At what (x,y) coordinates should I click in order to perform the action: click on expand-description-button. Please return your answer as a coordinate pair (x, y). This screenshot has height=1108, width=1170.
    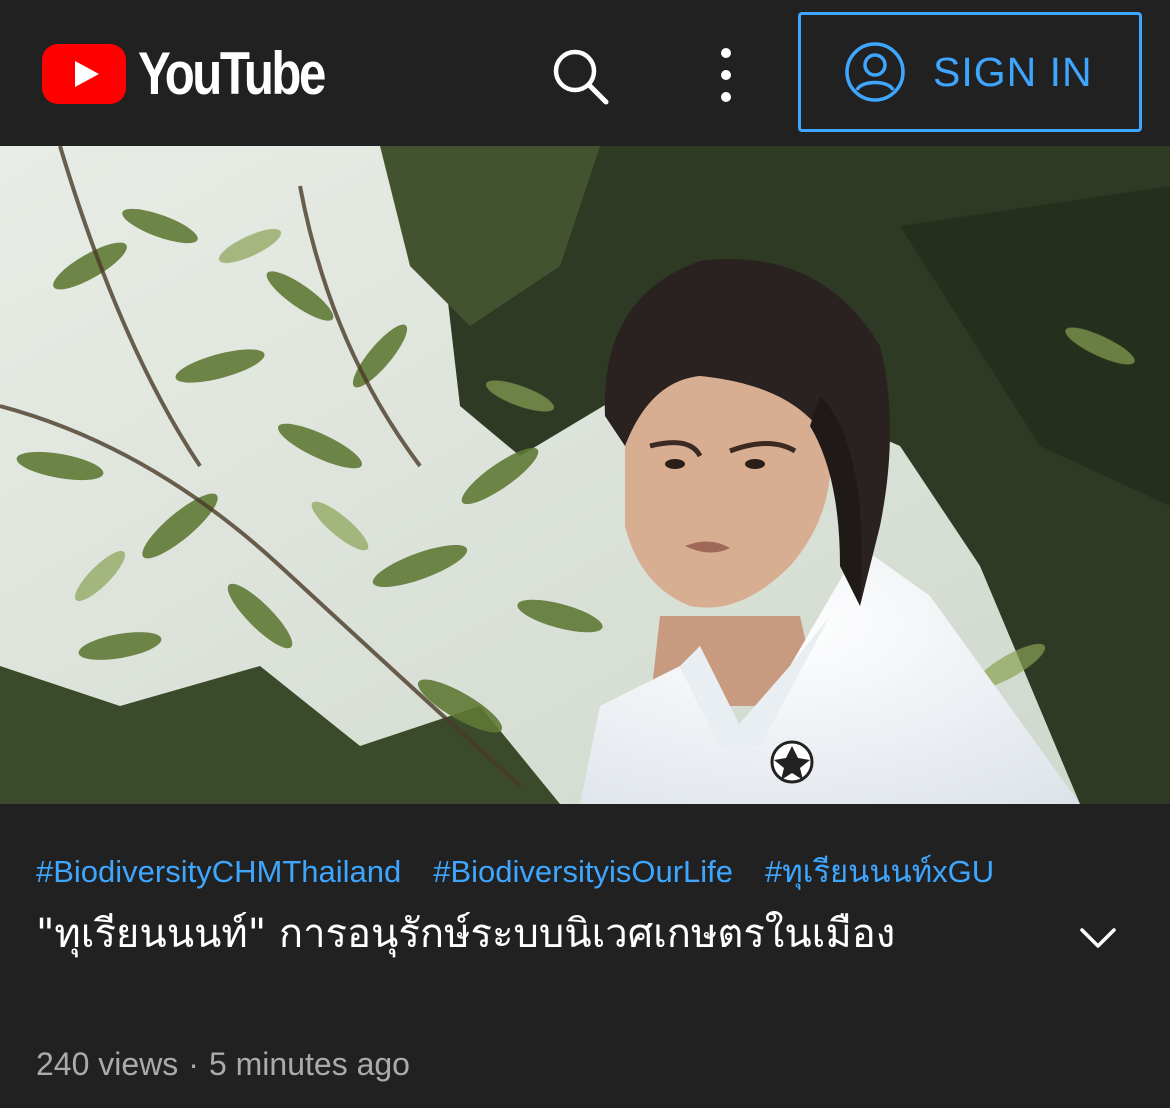
    Looking at the image, I should click on (1098, 938).